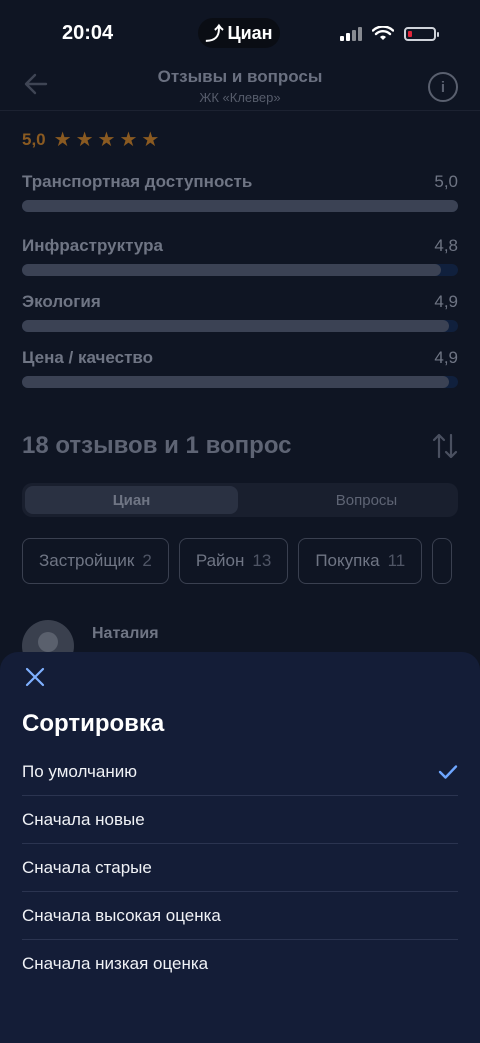 The width and height of the screenshot is (480, 1043). I want to click on status-bar: 20:04 ⤴ Циан, so click(240, 32).